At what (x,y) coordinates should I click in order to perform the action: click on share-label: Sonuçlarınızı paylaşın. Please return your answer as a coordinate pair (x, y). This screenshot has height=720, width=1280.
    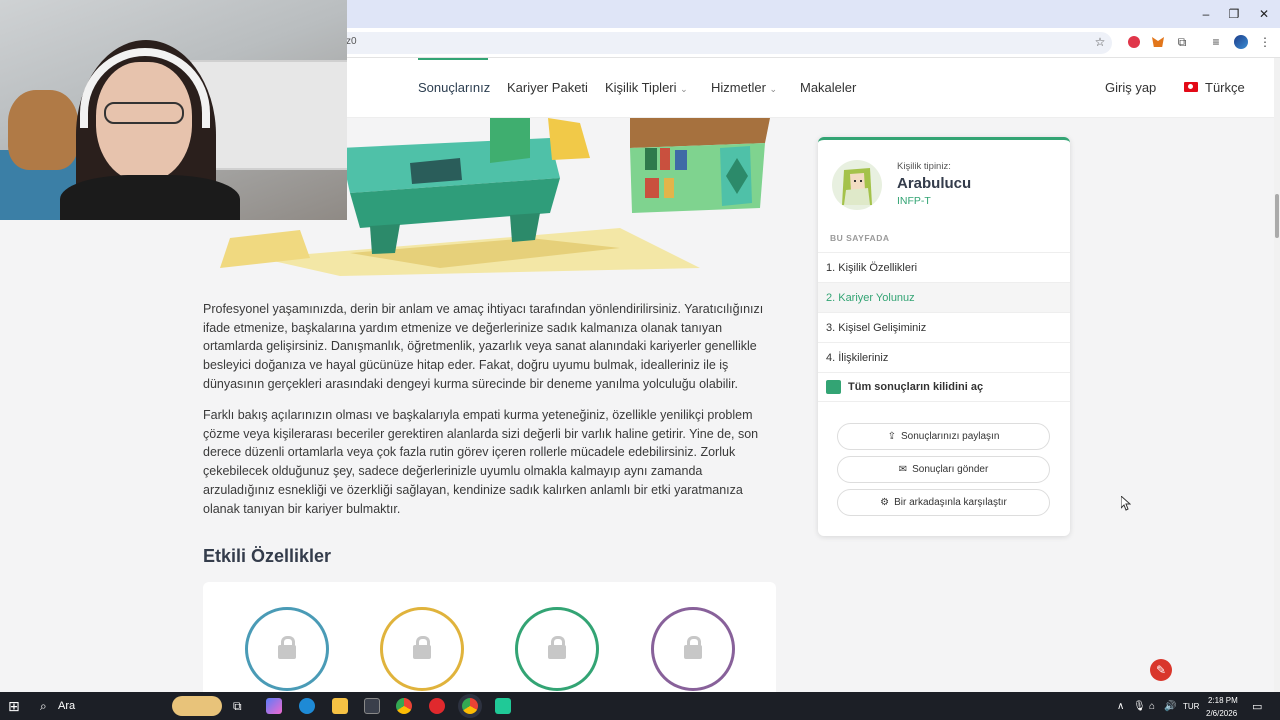
    Looking at the image, I should click on (950, 436).